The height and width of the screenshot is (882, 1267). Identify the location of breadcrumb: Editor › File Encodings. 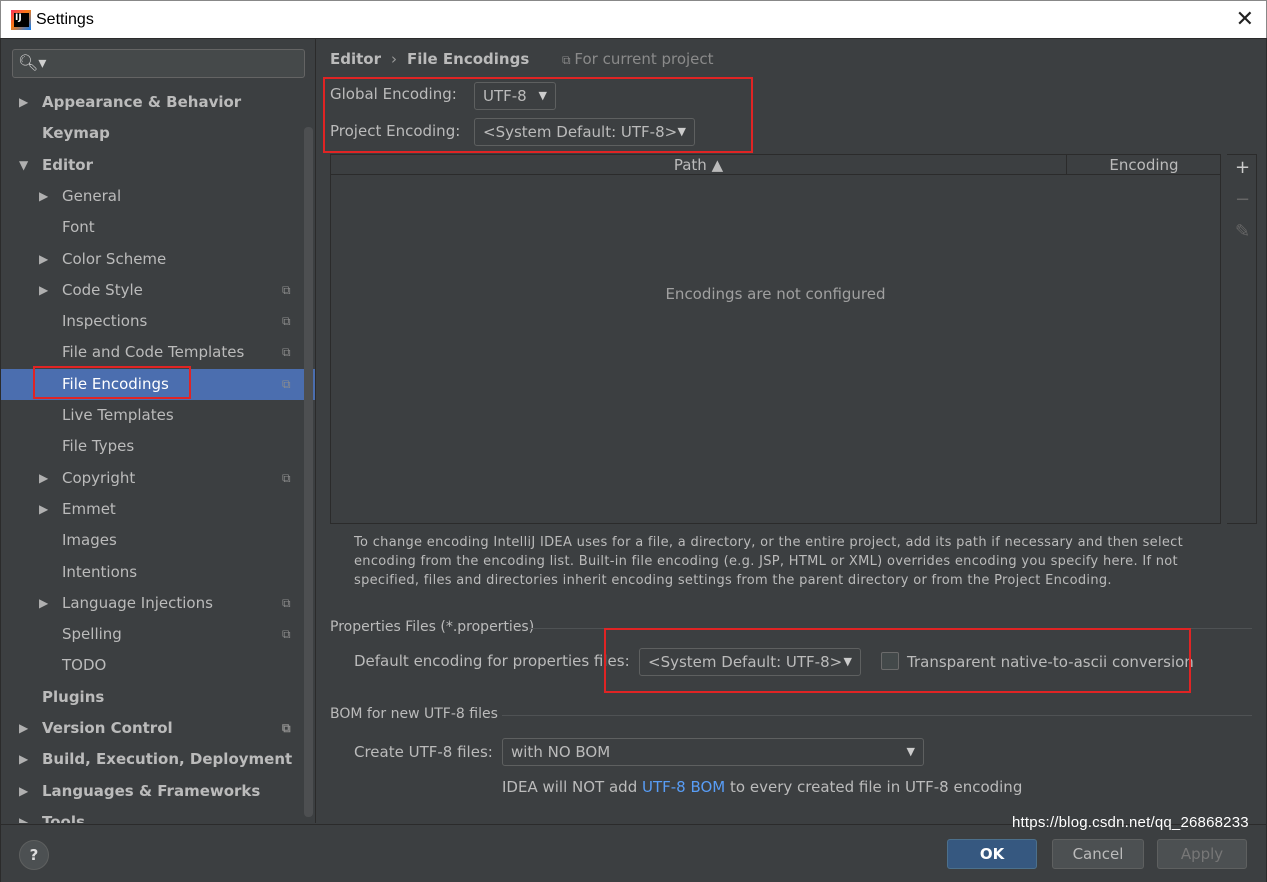
(429, 59).